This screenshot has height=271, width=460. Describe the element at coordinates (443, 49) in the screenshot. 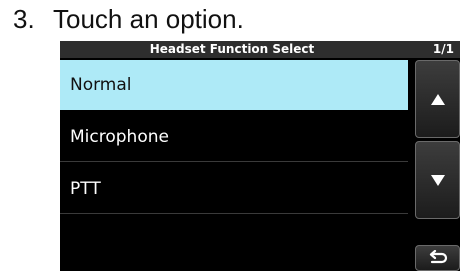

I see `page-indicator: 1/1` at that location.